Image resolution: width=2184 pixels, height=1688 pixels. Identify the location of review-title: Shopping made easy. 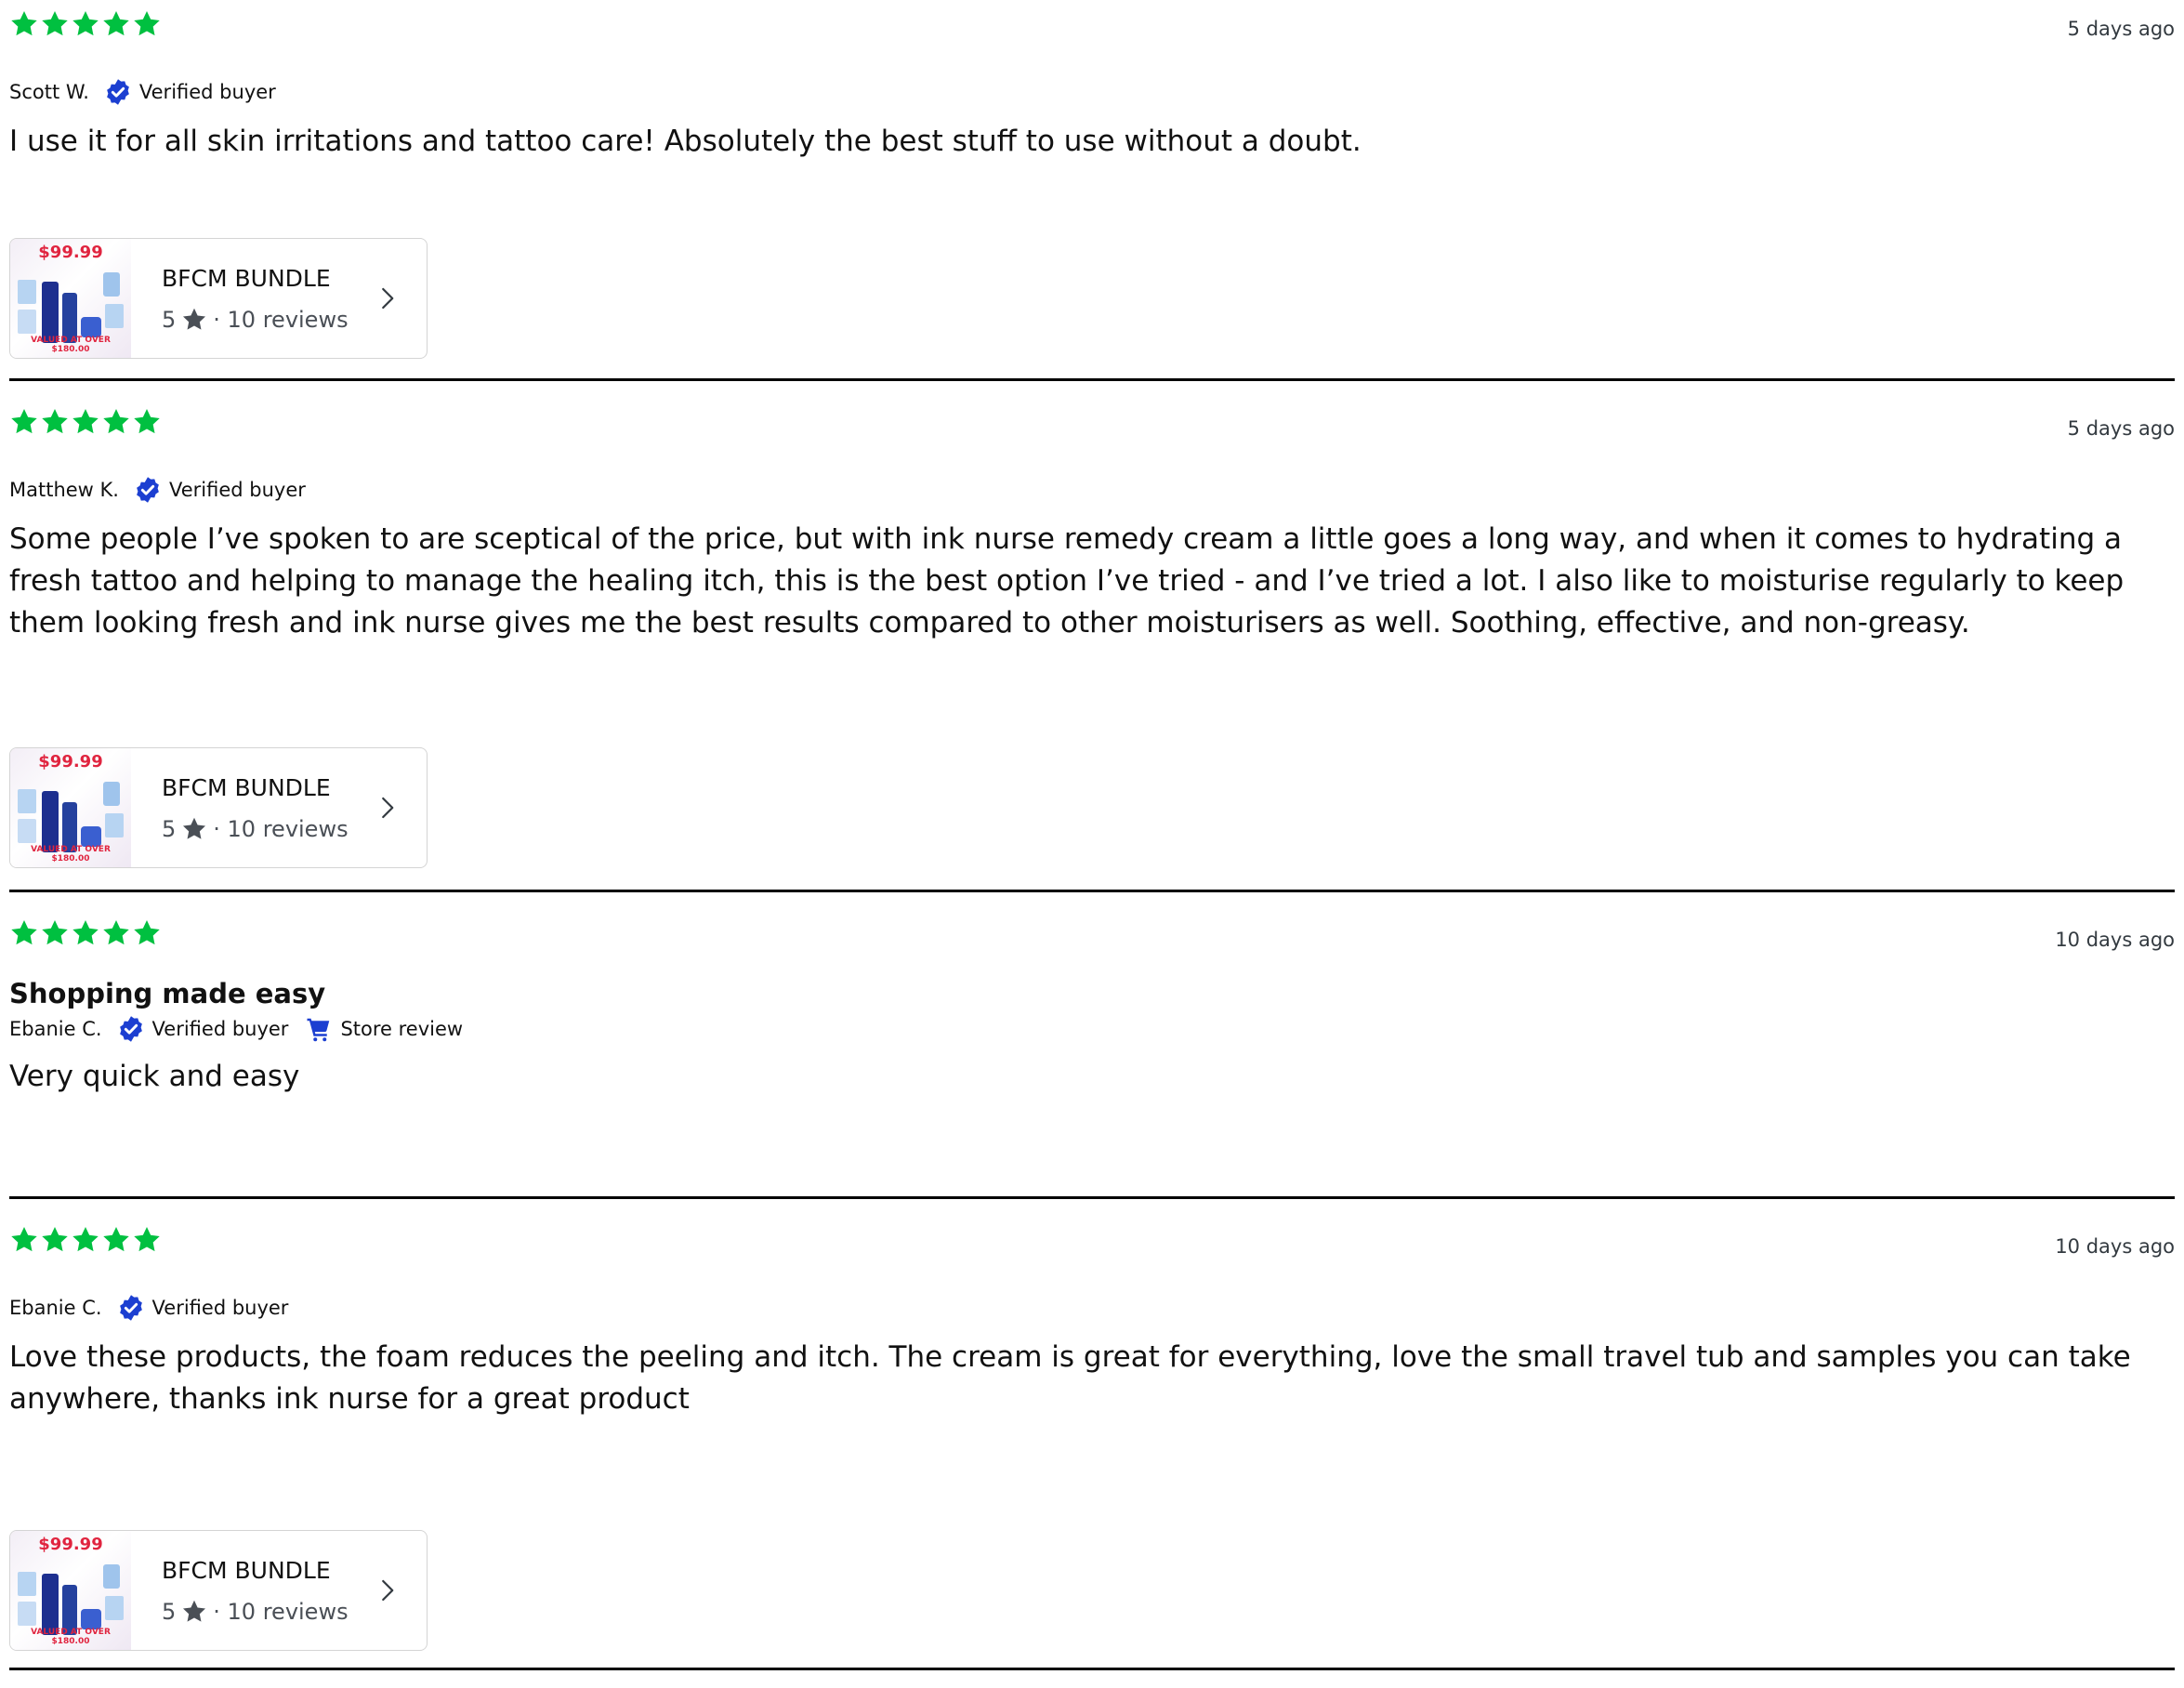
(167, 993).